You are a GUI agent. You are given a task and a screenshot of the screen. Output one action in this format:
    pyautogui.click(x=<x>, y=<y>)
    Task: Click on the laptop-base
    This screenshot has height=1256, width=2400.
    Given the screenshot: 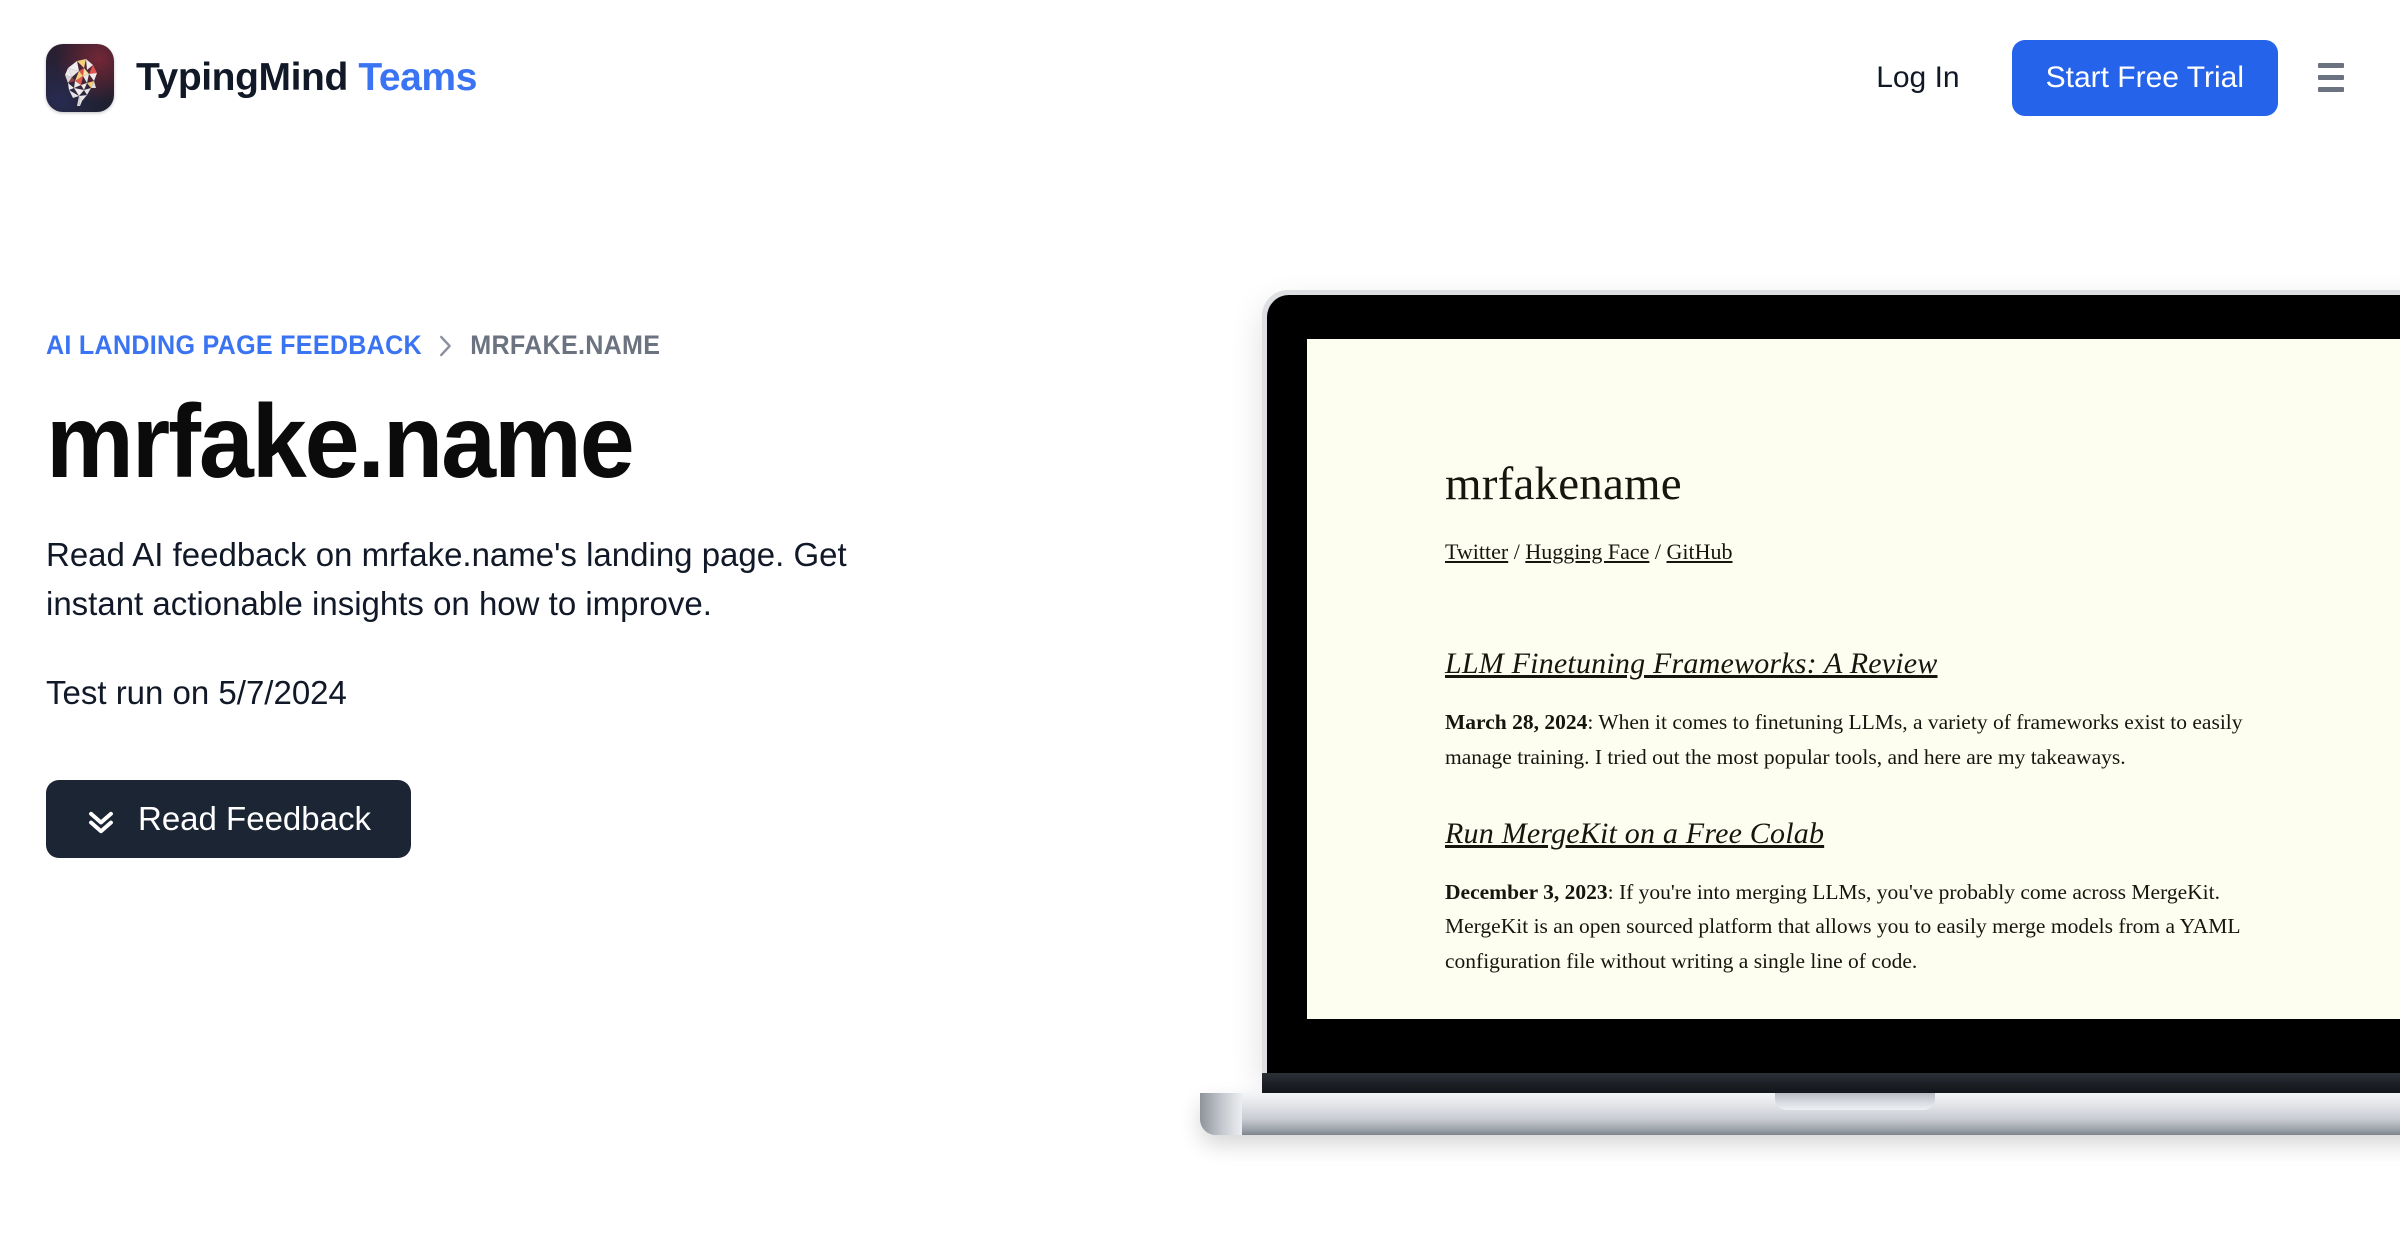 What is the action you would take?
    pyautogui.click(x=1800, y=1114)
    